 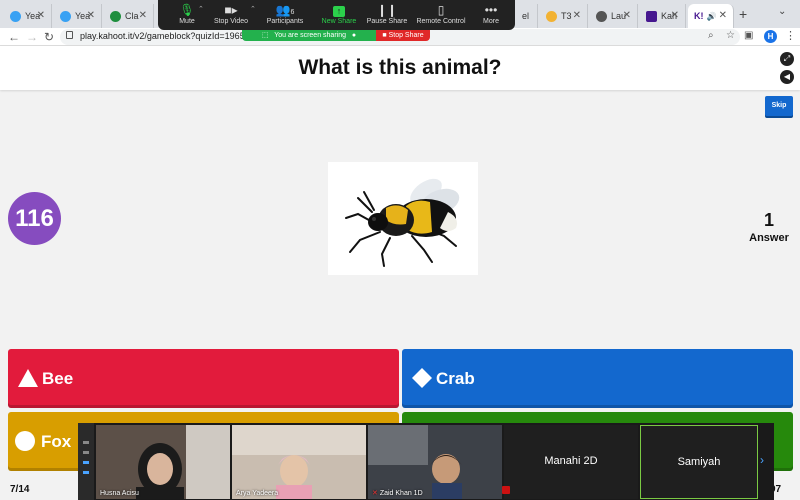 I want to click on question-image-bee, so click(x=403, y=218).